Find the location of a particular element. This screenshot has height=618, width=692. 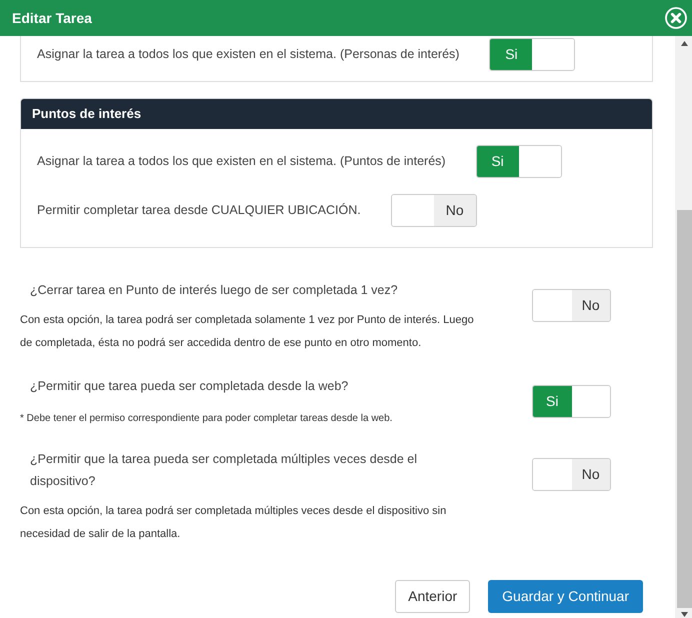

question-text: ¿Permitir que tarea pueda ser completada desde la web? is located at coordinates (189, 386).